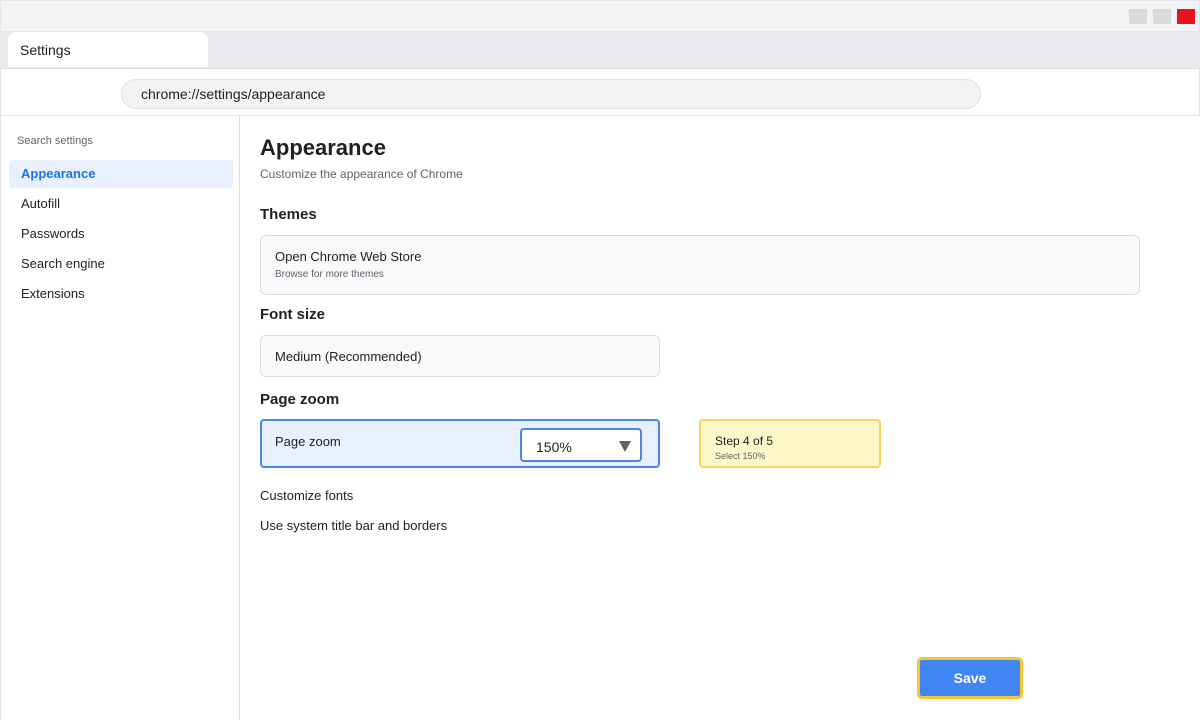  I want to click on close-button, so click(1186, 16).